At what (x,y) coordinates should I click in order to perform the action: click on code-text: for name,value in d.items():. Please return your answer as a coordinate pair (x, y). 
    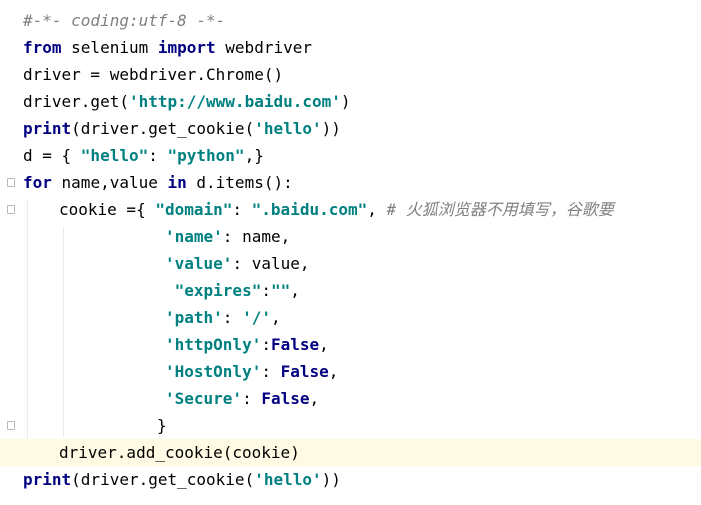
    Looking at the image, I should click on (158, 182).